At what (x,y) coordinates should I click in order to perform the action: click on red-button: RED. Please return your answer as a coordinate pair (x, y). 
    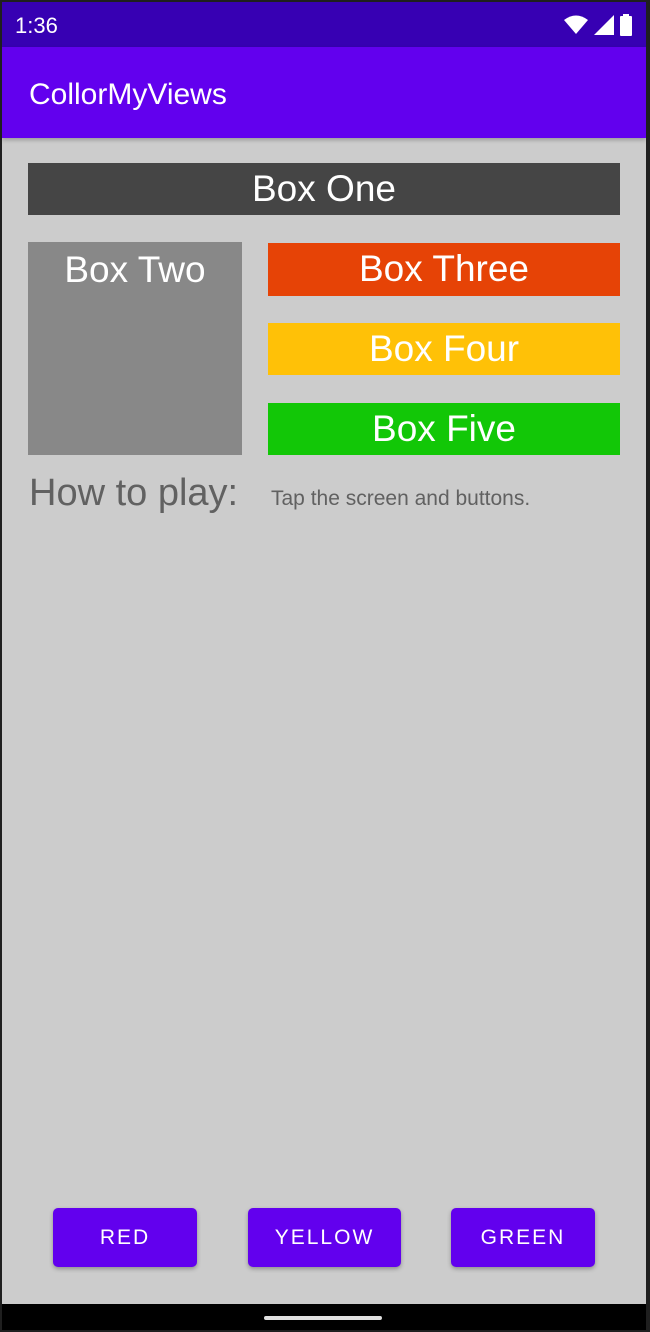
    Looking at the image, I should click on (125, 1237).